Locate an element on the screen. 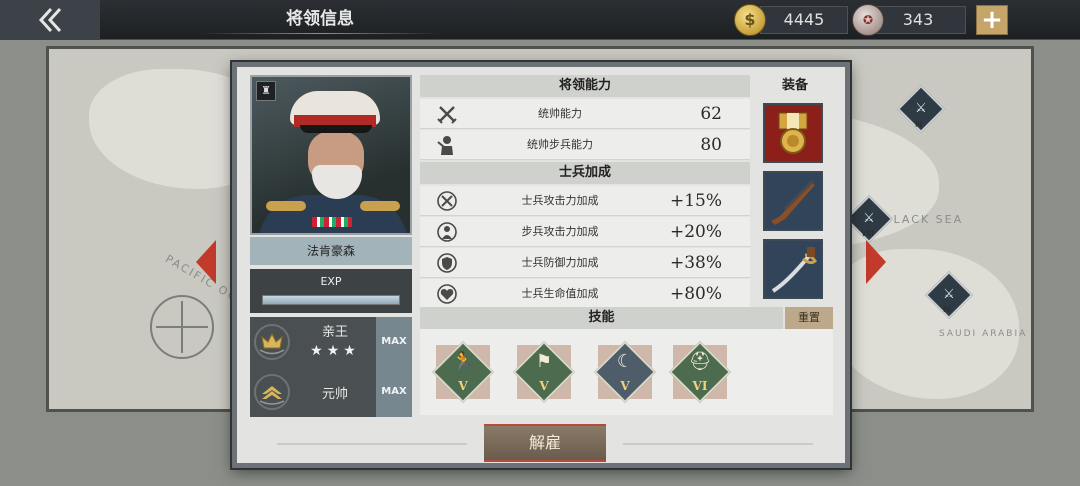  military-rank-name: 元帅 is located at coordinates (334, 394).